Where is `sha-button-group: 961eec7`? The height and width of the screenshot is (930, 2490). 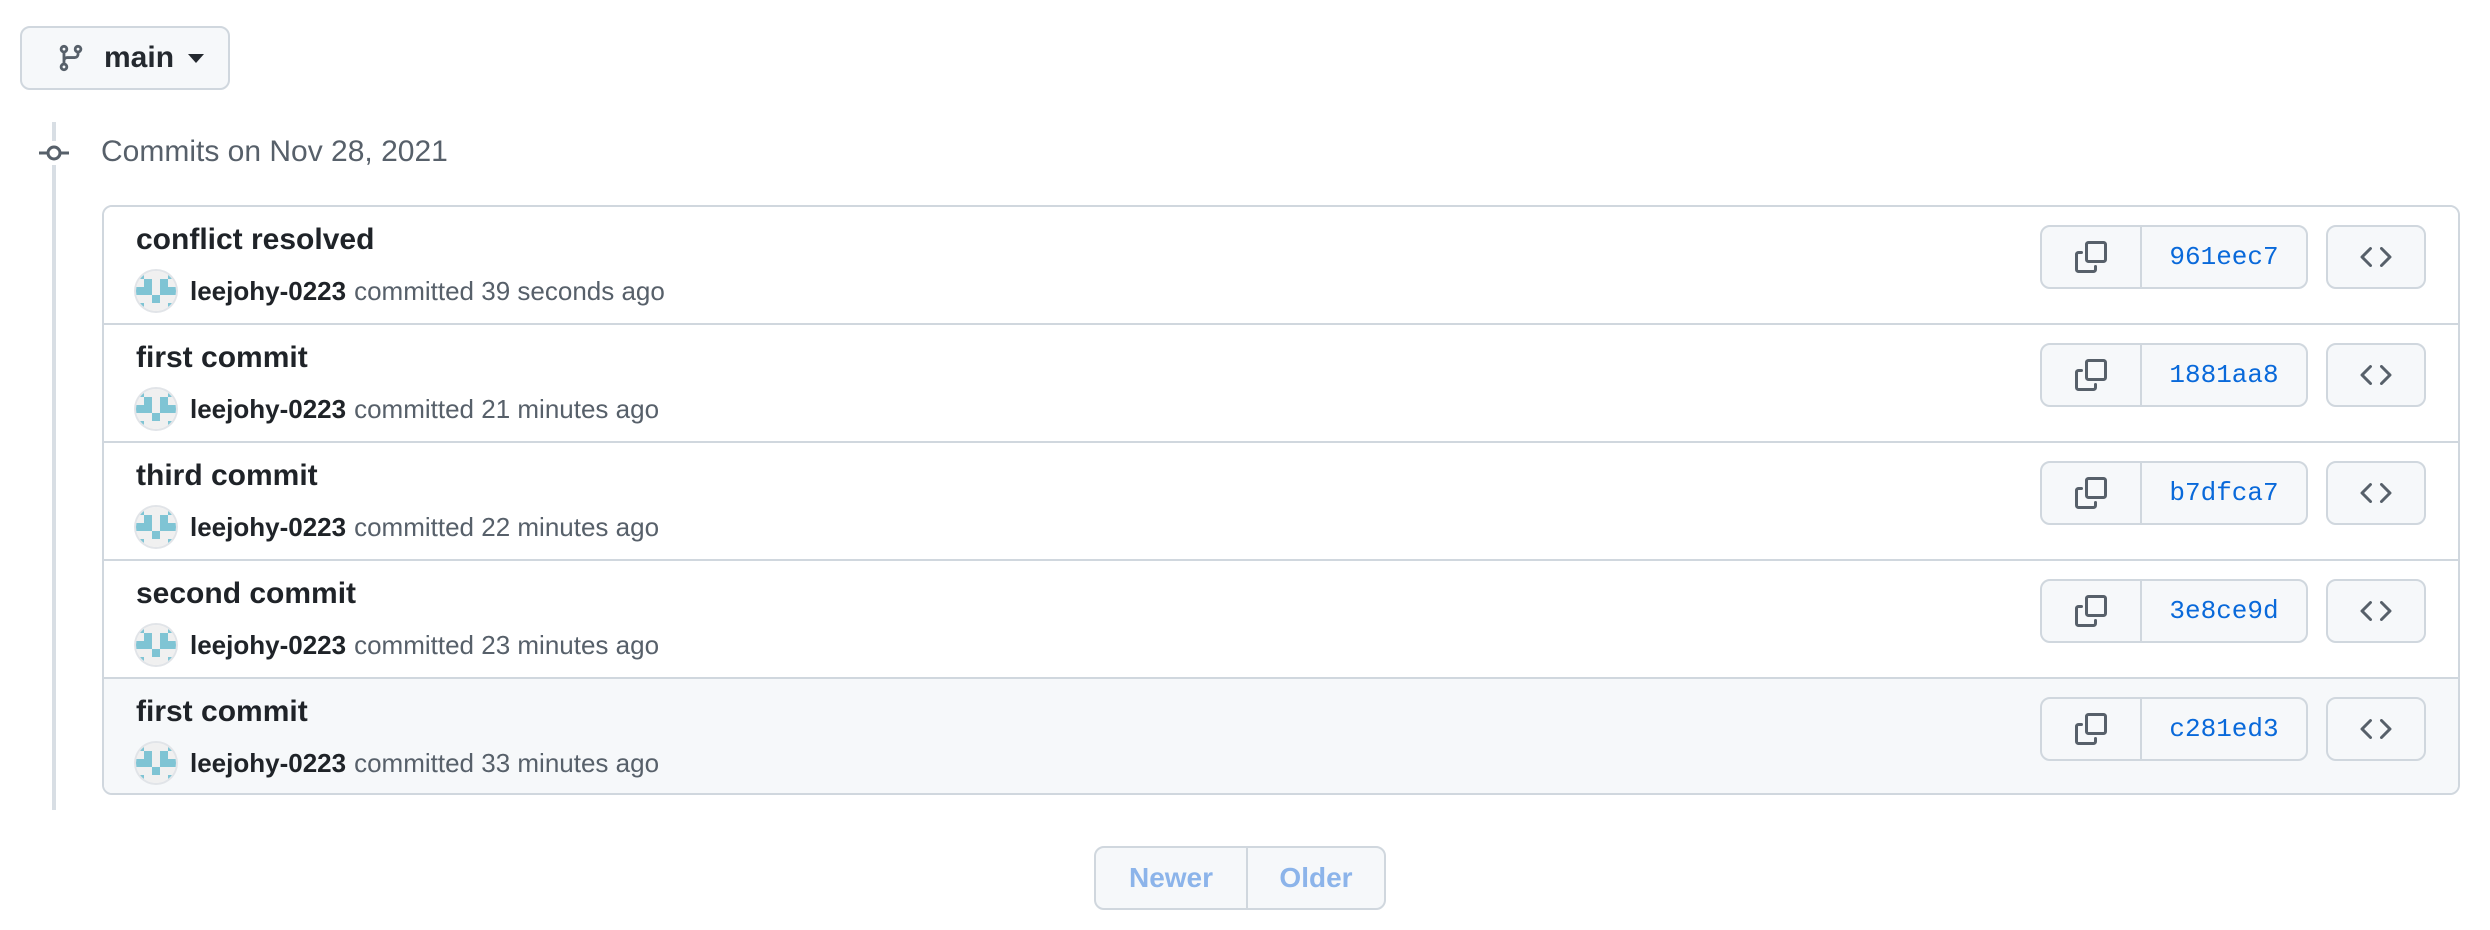
sha-button-group: 961eec7 is located at coordinates (2174, 257).